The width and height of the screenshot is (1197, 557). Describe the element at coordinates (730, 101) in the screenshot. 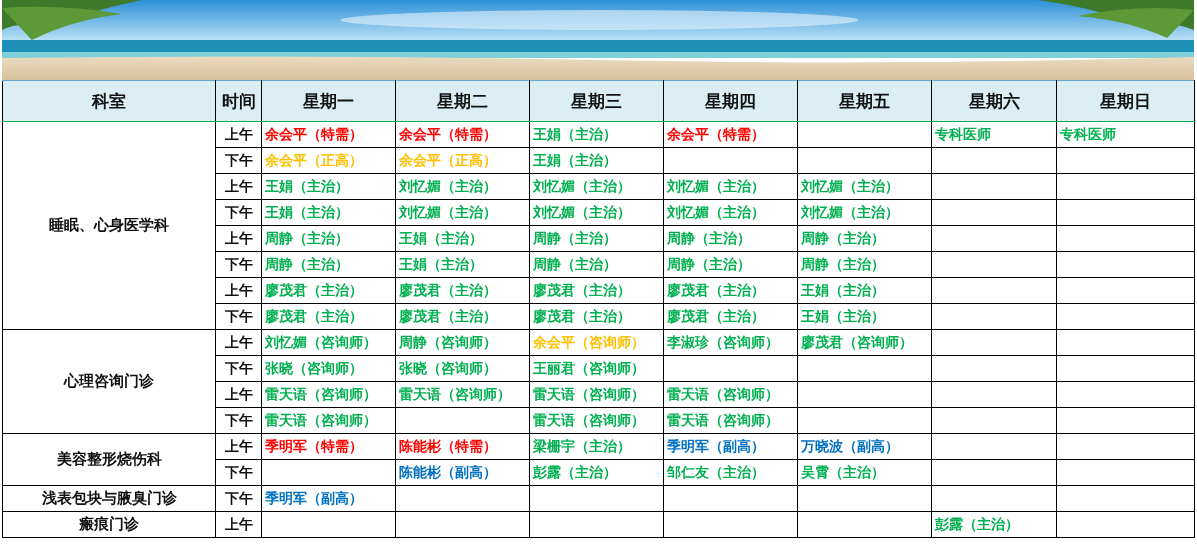

I see `column-header: 星期四` at that location.